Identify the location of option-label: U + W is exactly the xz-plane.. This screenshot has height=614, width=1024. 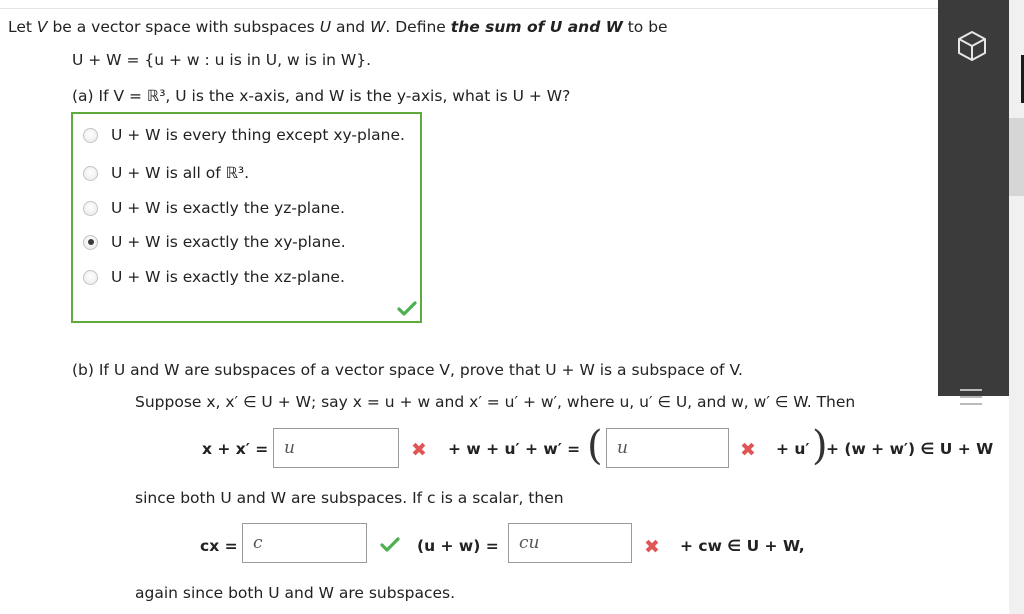
(228, 277).